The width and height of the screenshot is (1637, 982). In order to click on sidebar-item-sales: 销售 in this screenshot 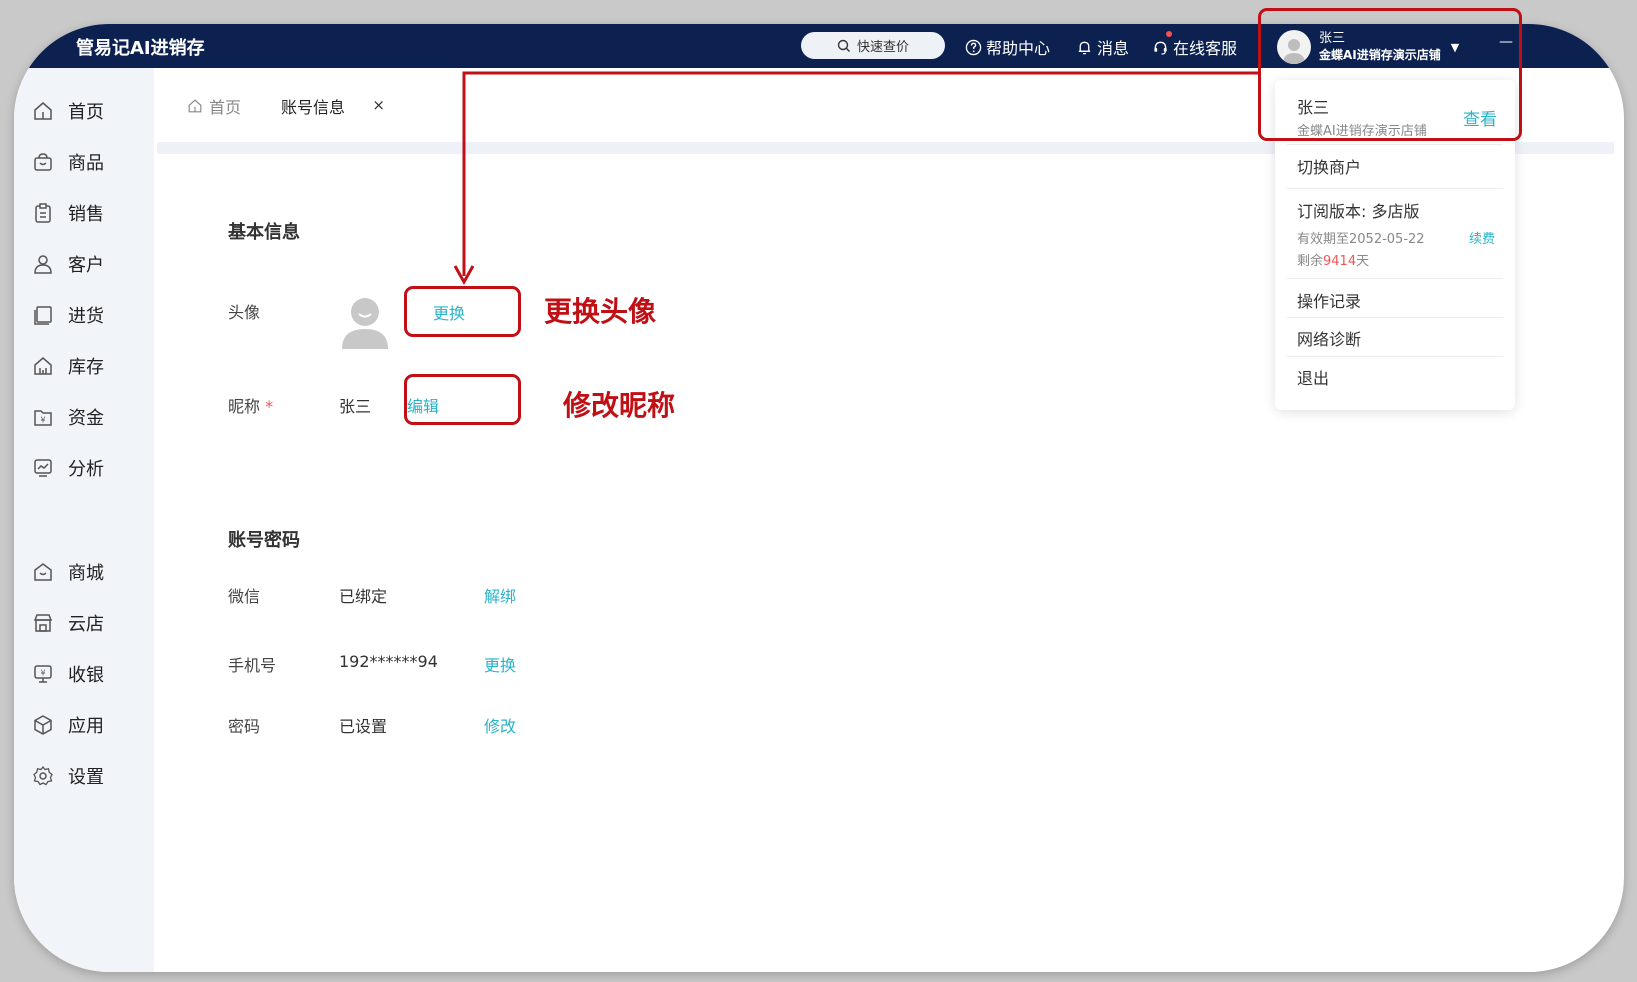, I will do `click(68, 213)`.